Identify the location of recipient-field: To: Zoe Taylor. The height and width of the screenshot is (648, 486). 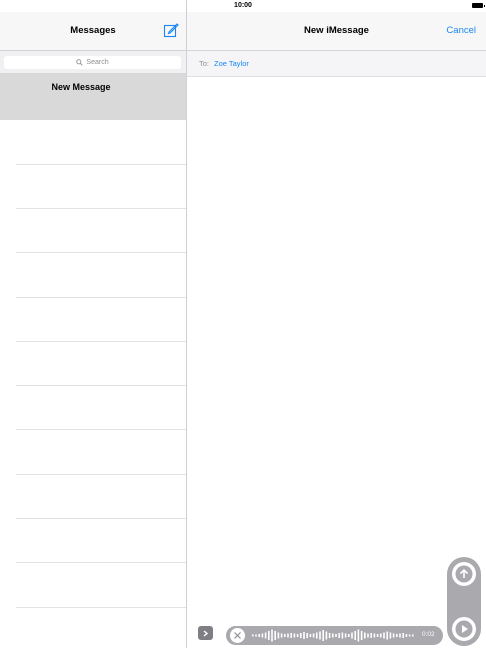
(336, 64).